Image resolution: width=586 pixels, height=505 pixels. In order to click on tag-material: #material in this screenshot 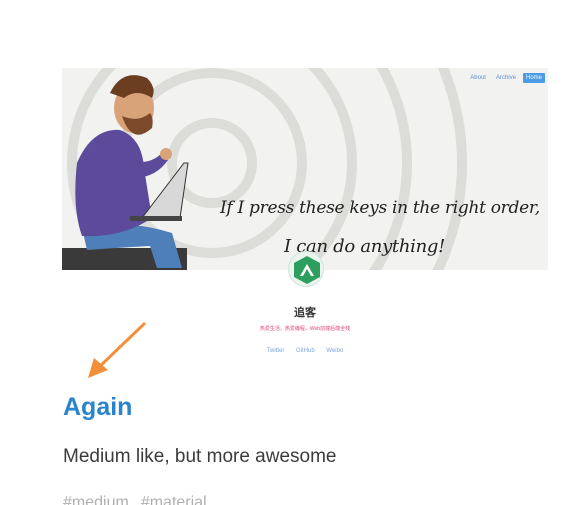, I will do `click(174, 499)`.